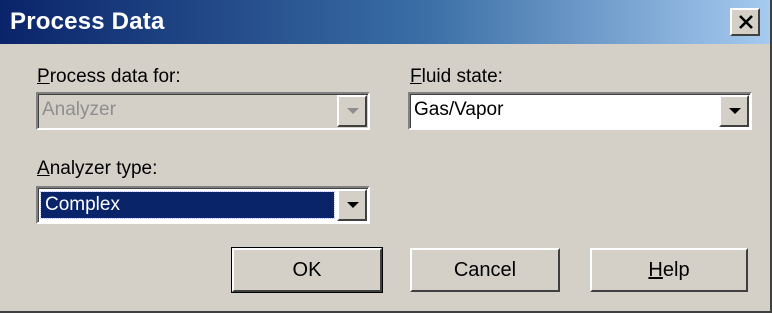  What do you see at coordinates (115, 76) in the screenshot?
I see `process-data-for-label-text: rocess data for:` at bounding box center [115, 76].